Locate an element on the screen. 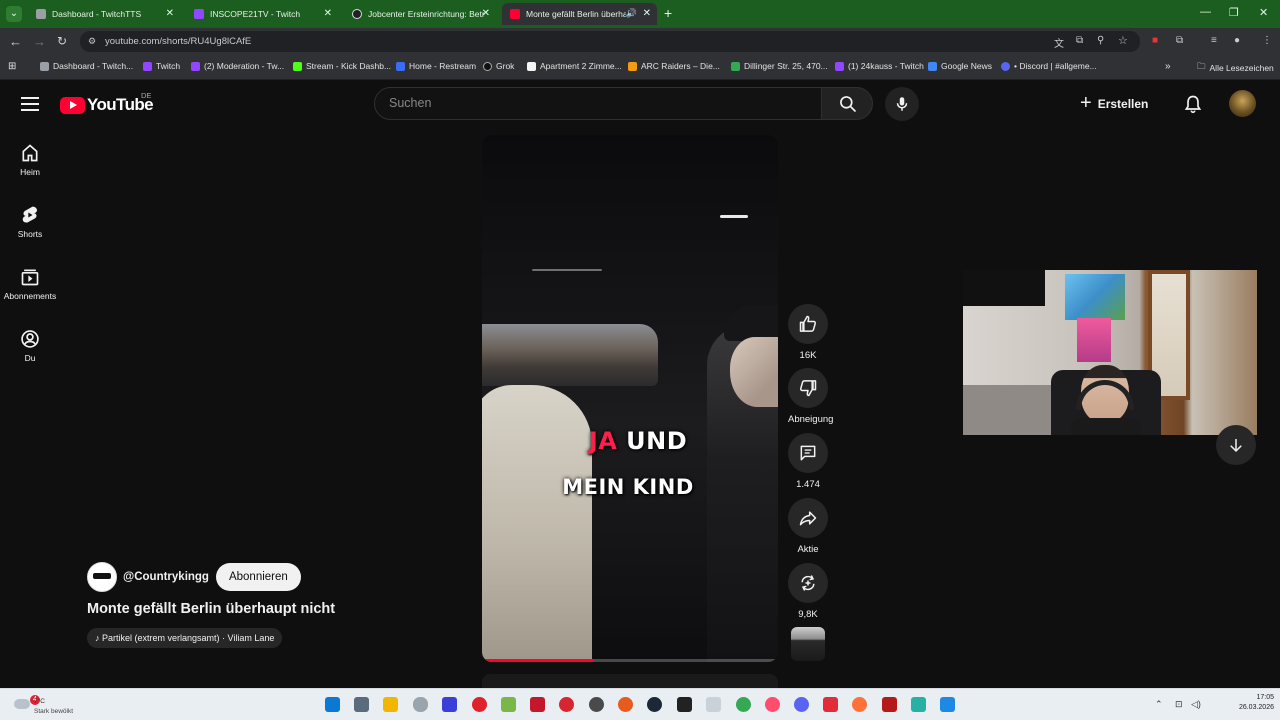 The height and width of the screenshot is (720, 1280). system-clock: 17:05 26.03.2026 is located at coordinates (1239, 703).